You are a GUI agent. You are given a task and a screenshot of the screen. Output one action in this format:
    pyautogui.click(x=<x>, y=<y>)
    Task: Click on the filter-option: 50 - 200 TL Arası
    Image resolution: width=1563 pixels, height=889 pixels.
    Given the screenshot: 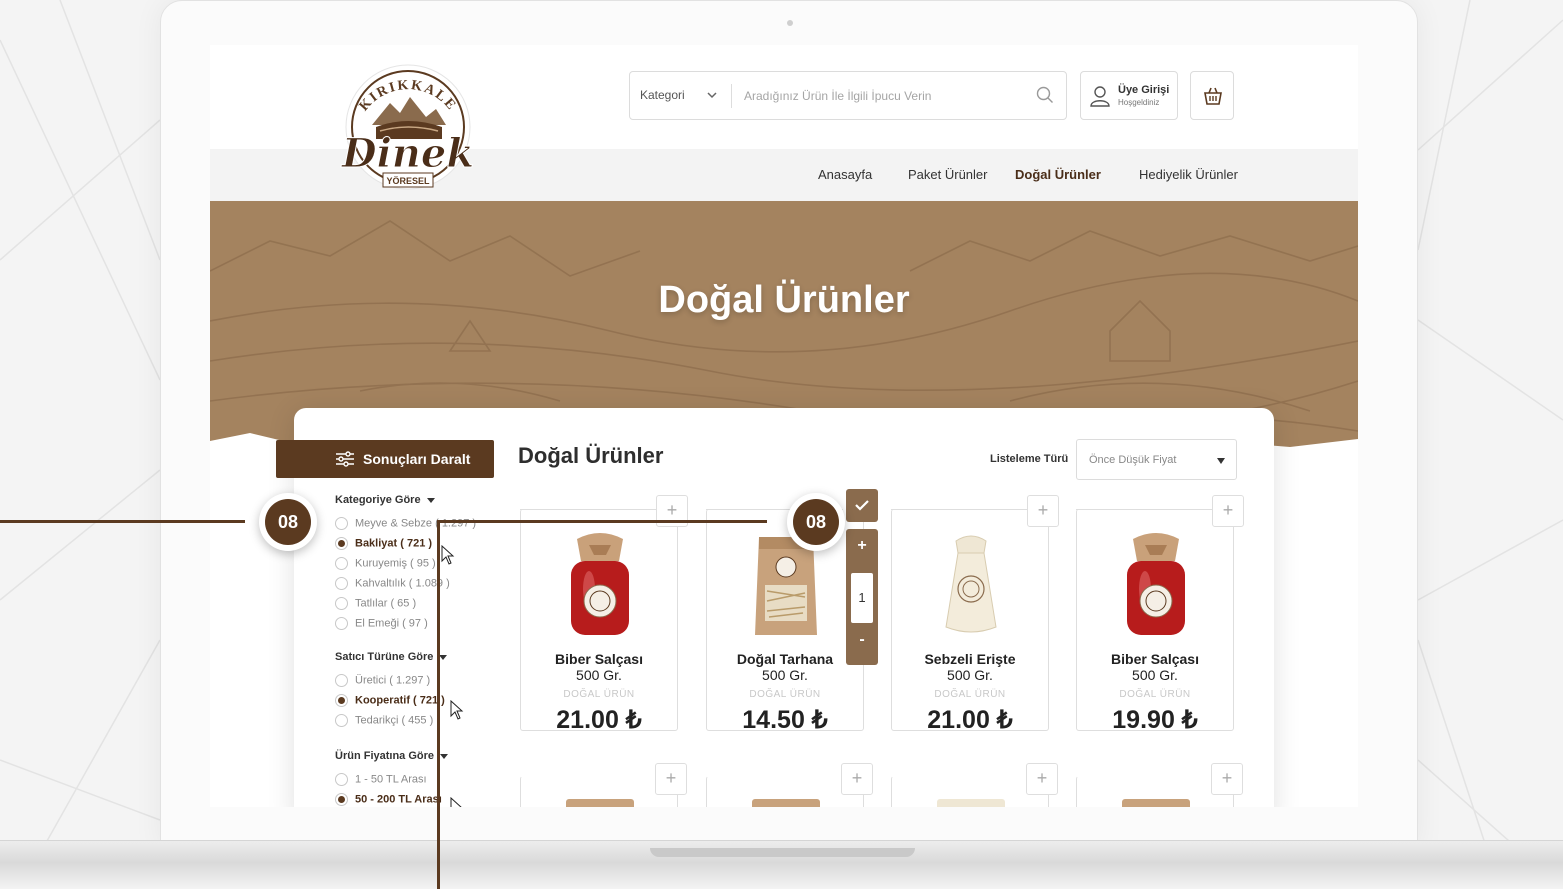 What is the action you would take?
    pyautogui.click(x=388, y=800)
    